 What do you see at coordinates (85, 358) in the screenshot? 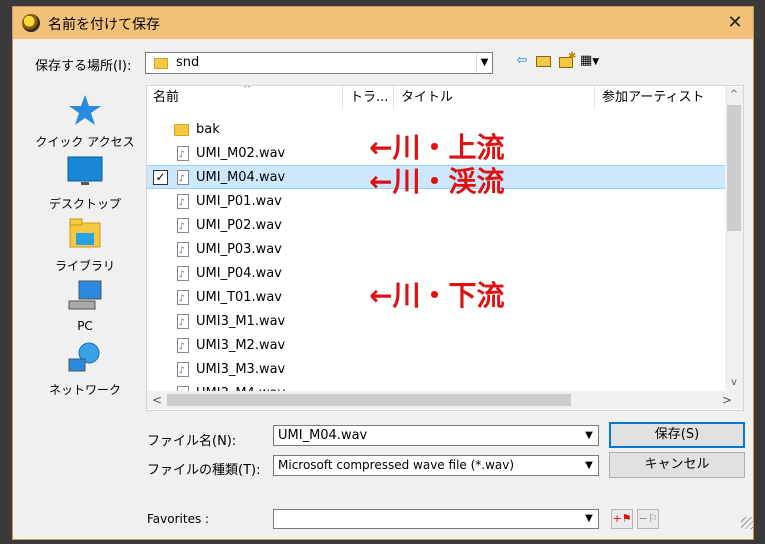
I see `network-icon` at bounding box center [85, 358].